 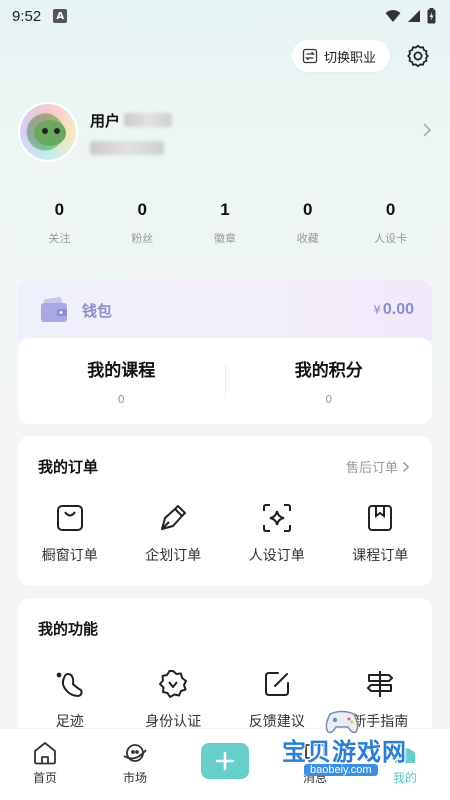 What do you see at coordinates (276, 518) in the screenshot?
I see `sparkle-scan-icon` at bounding box center [276, 518].